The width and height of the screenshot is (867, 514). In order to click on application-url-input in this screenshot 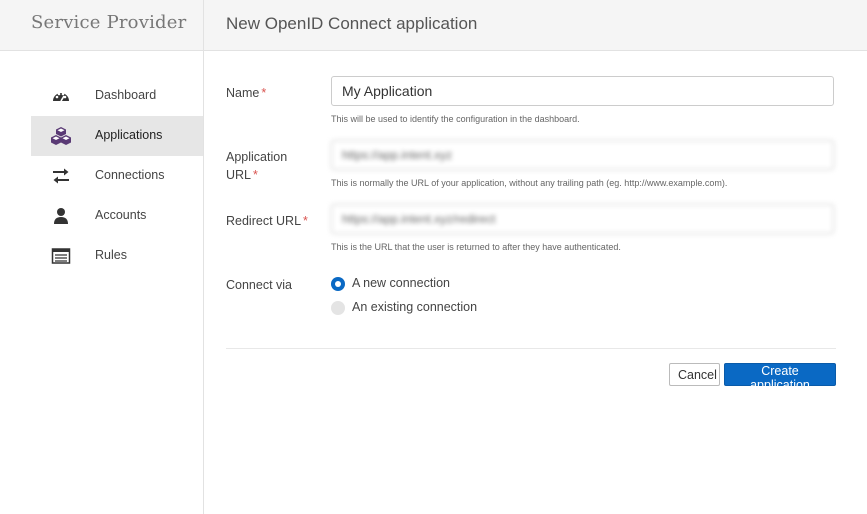, I will do `click(582, 155)`.